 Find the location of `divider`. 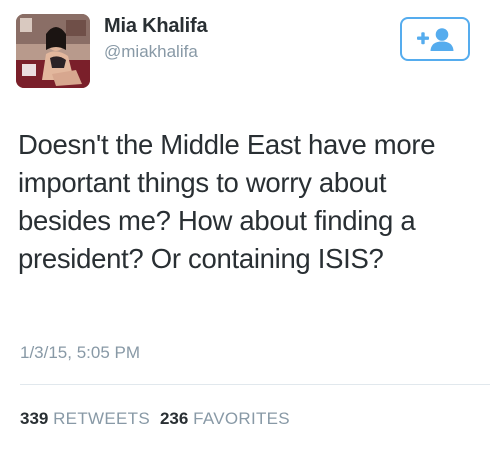

divider is located at coordinates (255, 384).